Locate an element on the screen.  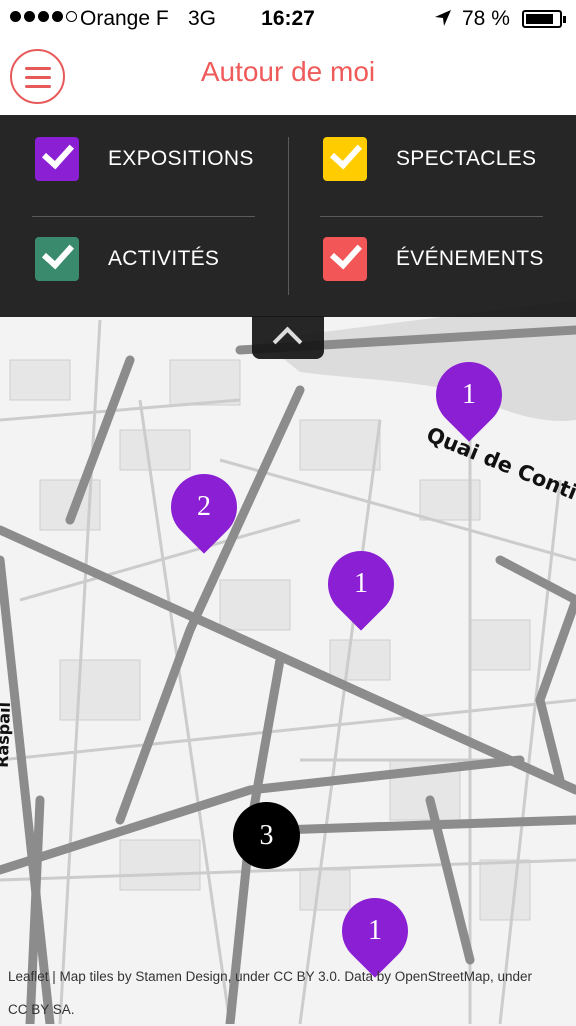
evenements-checkbox is located at coordinates (345, 259).